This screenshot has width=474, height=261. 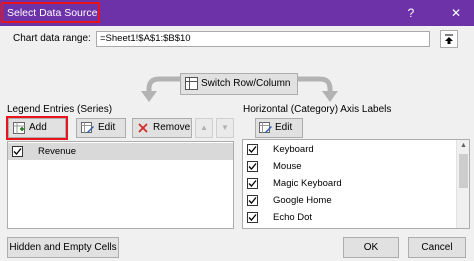 I want to click on chart-data-range-input: =Sheet1!$A$1:$B$10, so click(x=263, y=39).